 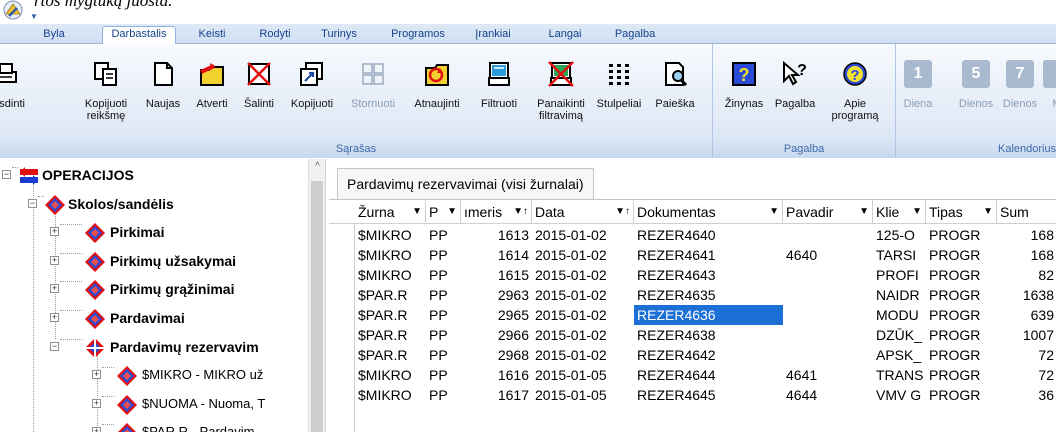 I want to click on kopijuoti-reikšmę-button: Kopijuoti reikšmę, so click(x=106, y=92).